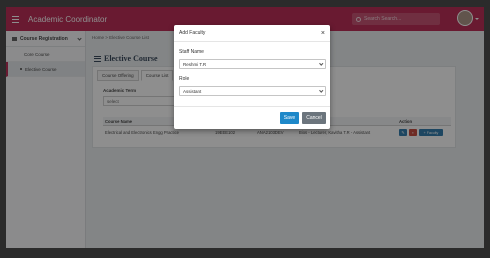 This screenshot has width=490, height=258. I want to click on close-icon: ×, so click(323, 33).